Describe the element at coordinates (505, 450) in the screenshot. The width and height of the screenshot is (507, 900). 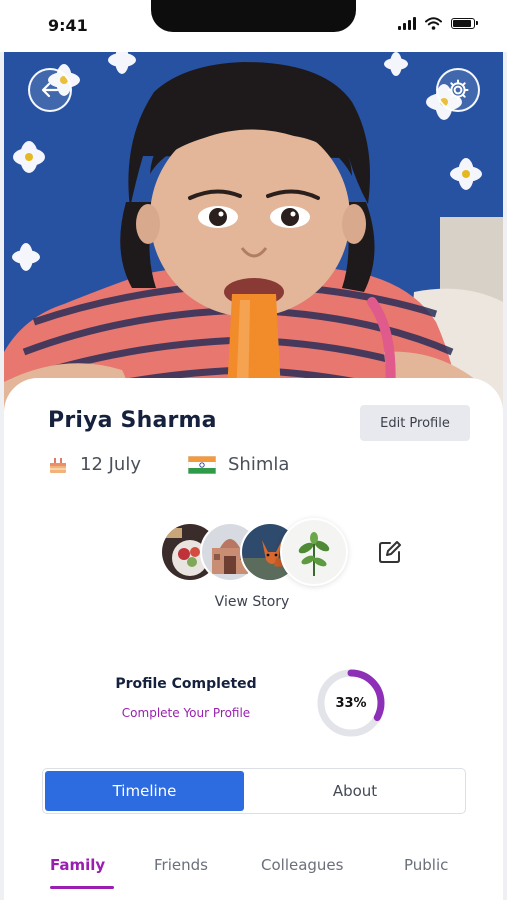
I see `device-frame-right` at that location.